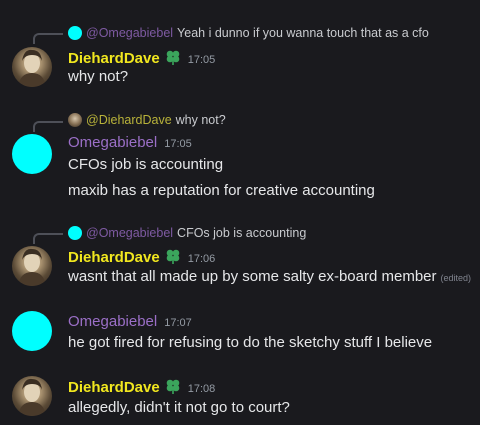  I want to click on message-text: allegedly, didn't it not go to court?, so click(179, 407).